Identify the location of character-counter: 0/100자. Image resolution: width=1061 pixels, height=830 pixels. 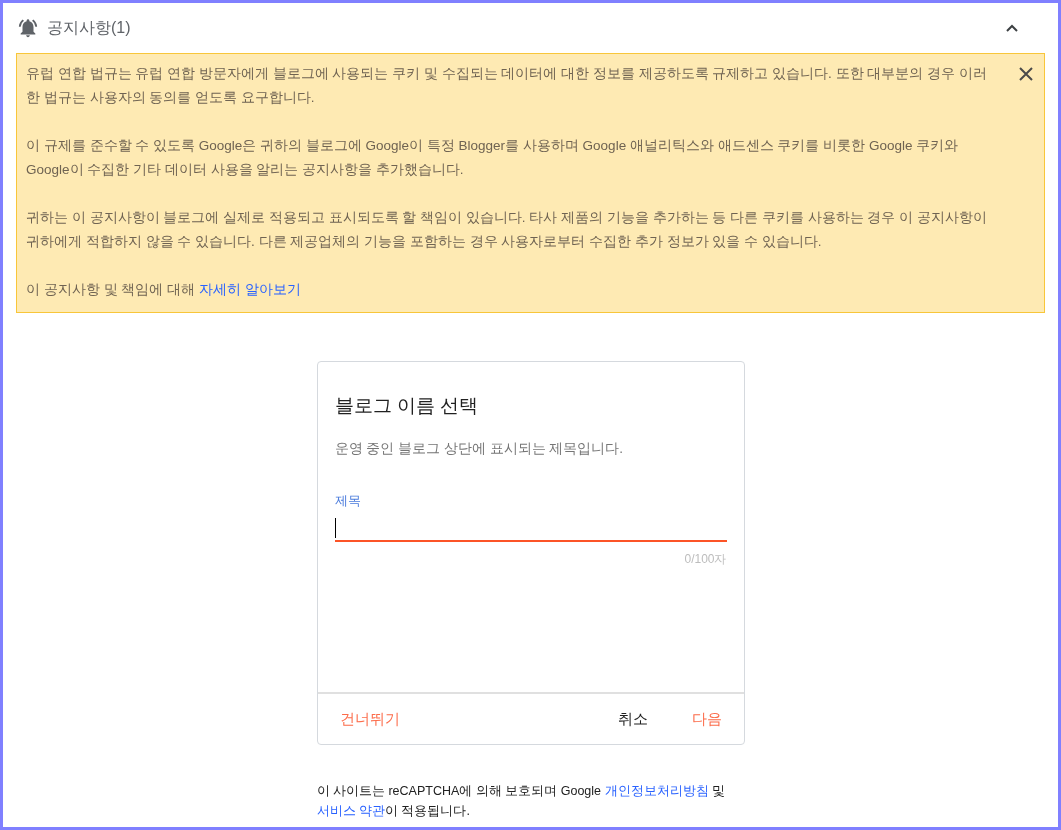
(705, 560).